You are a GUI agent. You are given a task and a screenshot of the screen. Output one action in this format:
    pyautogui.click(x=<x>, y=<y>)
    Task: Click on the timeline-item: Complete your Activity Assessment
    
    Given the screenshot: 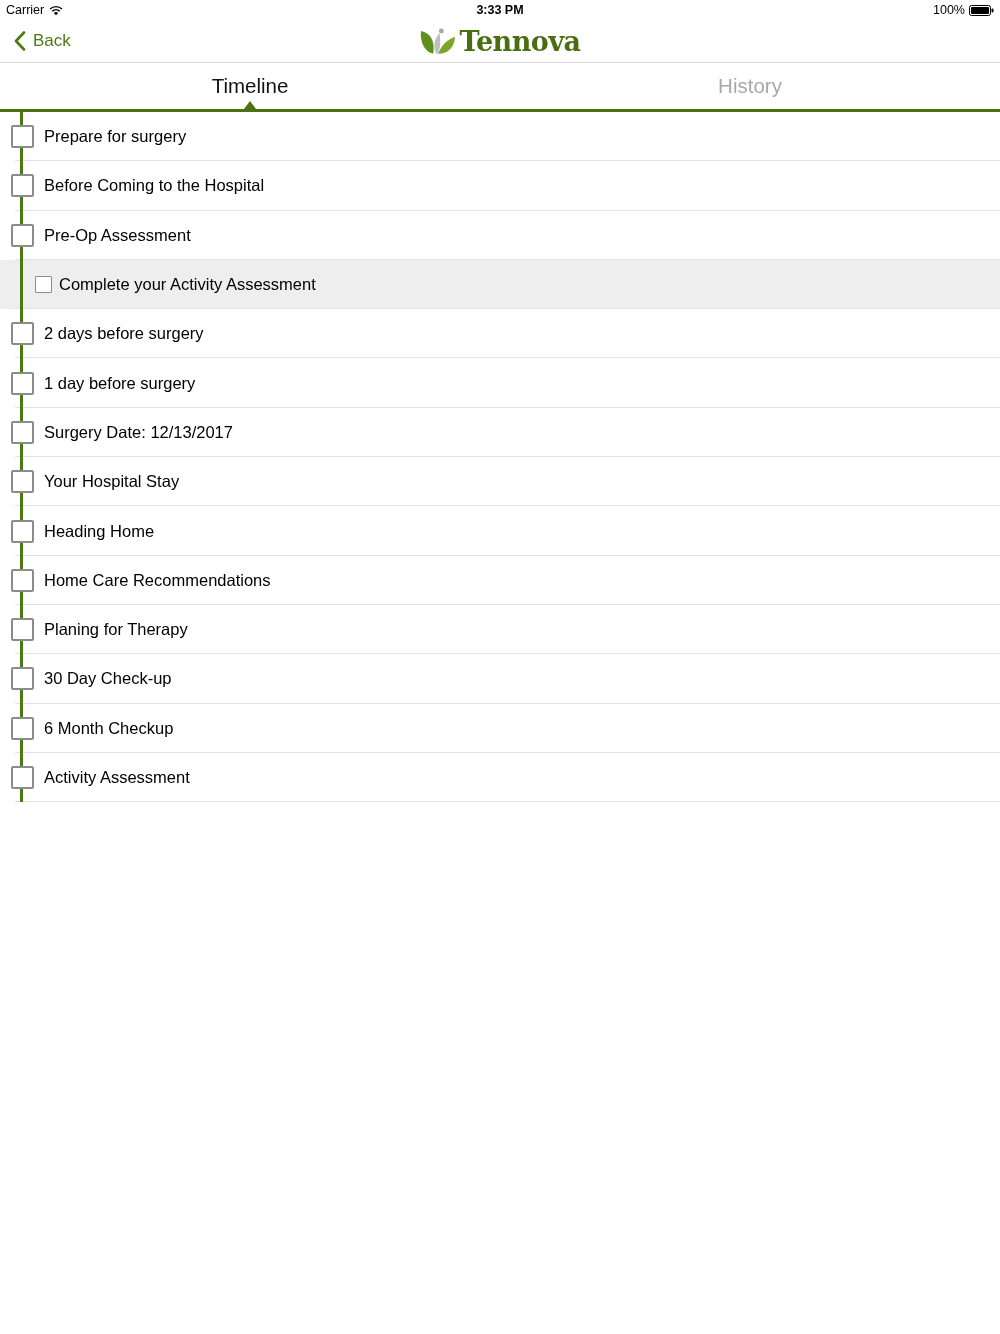 What is the action you would take?
    pyautogui.click(x=500, y=284)
    